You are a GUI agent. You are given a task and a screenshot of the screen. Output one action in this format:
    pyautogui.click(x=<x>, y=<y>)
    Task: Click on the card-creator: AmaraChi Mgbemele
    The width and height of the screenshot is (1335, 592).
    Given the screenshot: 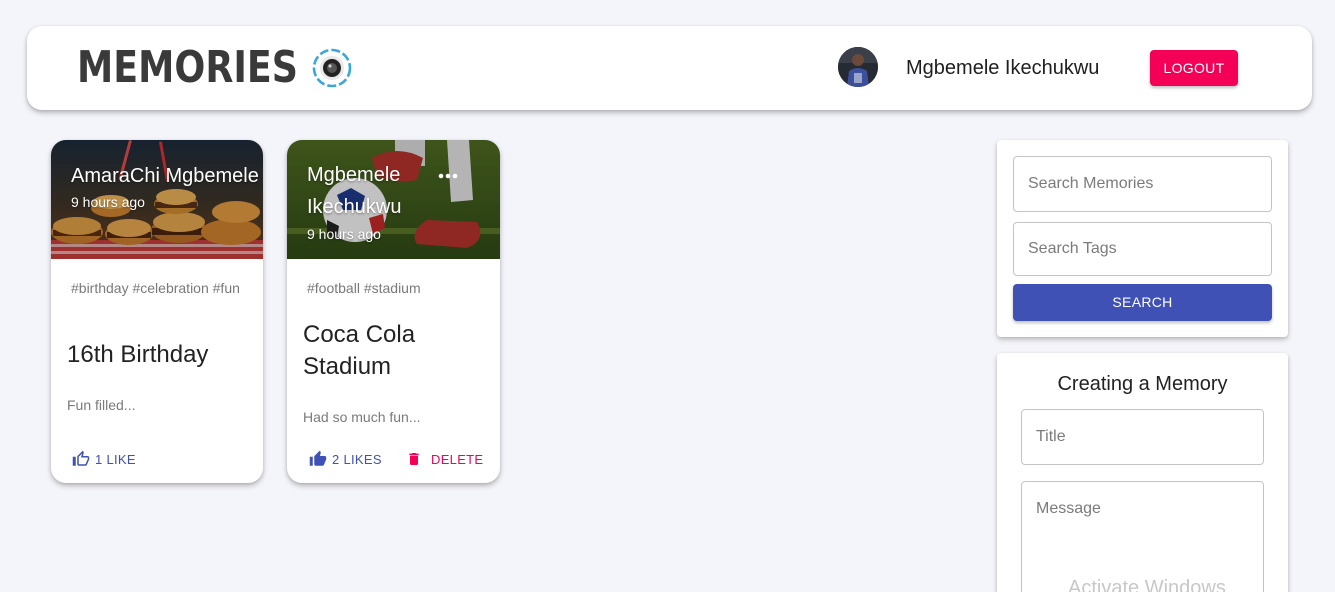 What is the action you would take?
    pyautogui.click(x=165, y=176)
    